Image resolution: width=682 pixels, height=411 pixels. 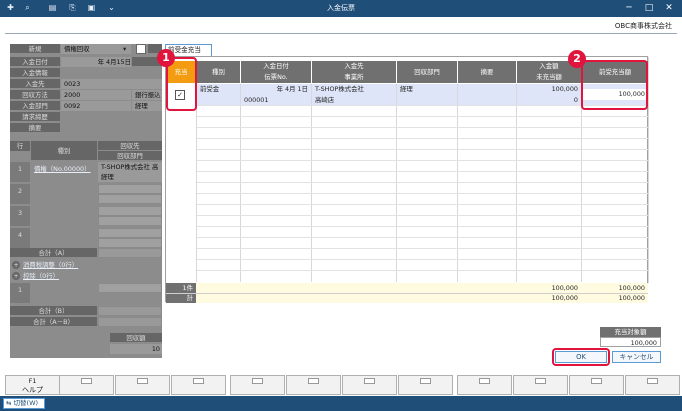 What do you see at coordinates (354, 66) in the screenshot?
I see `header-payer: 入金先` at bounding box center [354, 66].